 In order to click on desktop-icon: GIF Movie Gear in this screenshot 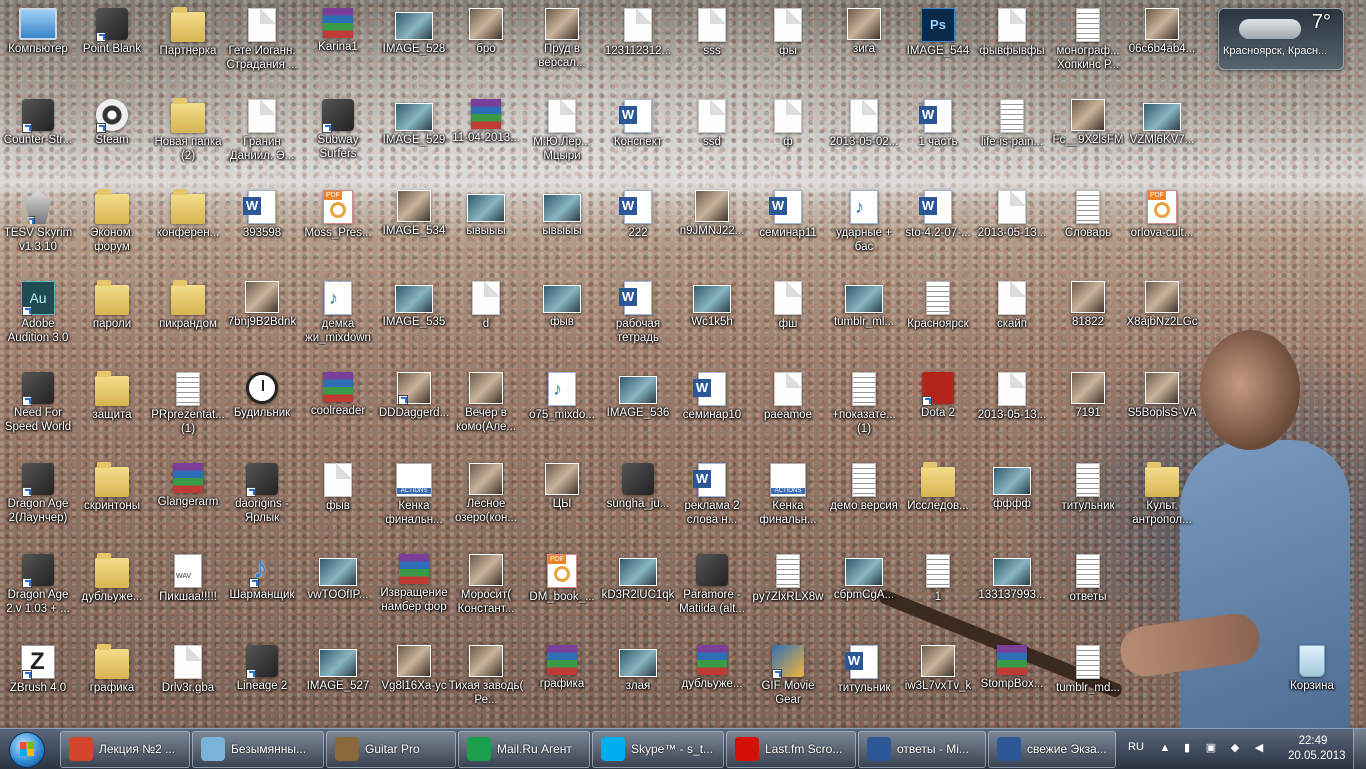, I will do `click(788, 684)`.